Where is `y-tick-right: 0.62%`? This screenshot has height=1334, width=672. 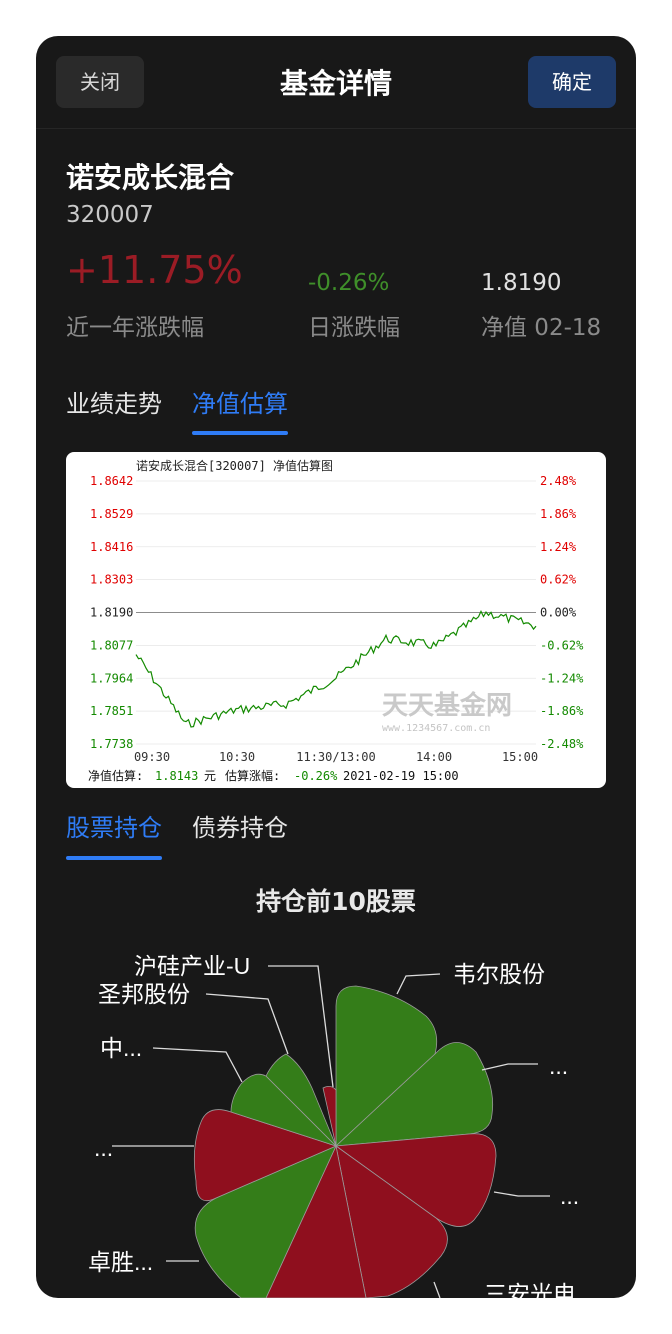
y-tick-right: 0.62% is located at coordinates (558, 580).